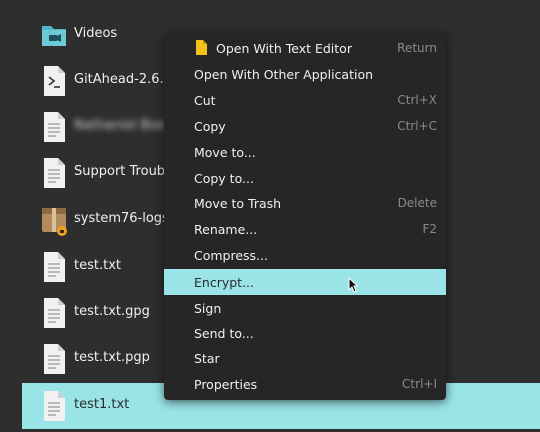 The image size is (540, 432). Describe the element at coordinates (305, 203) in the screenshot. I see `menu-item-move-to-trash: Move to Trash Delete` at that location.